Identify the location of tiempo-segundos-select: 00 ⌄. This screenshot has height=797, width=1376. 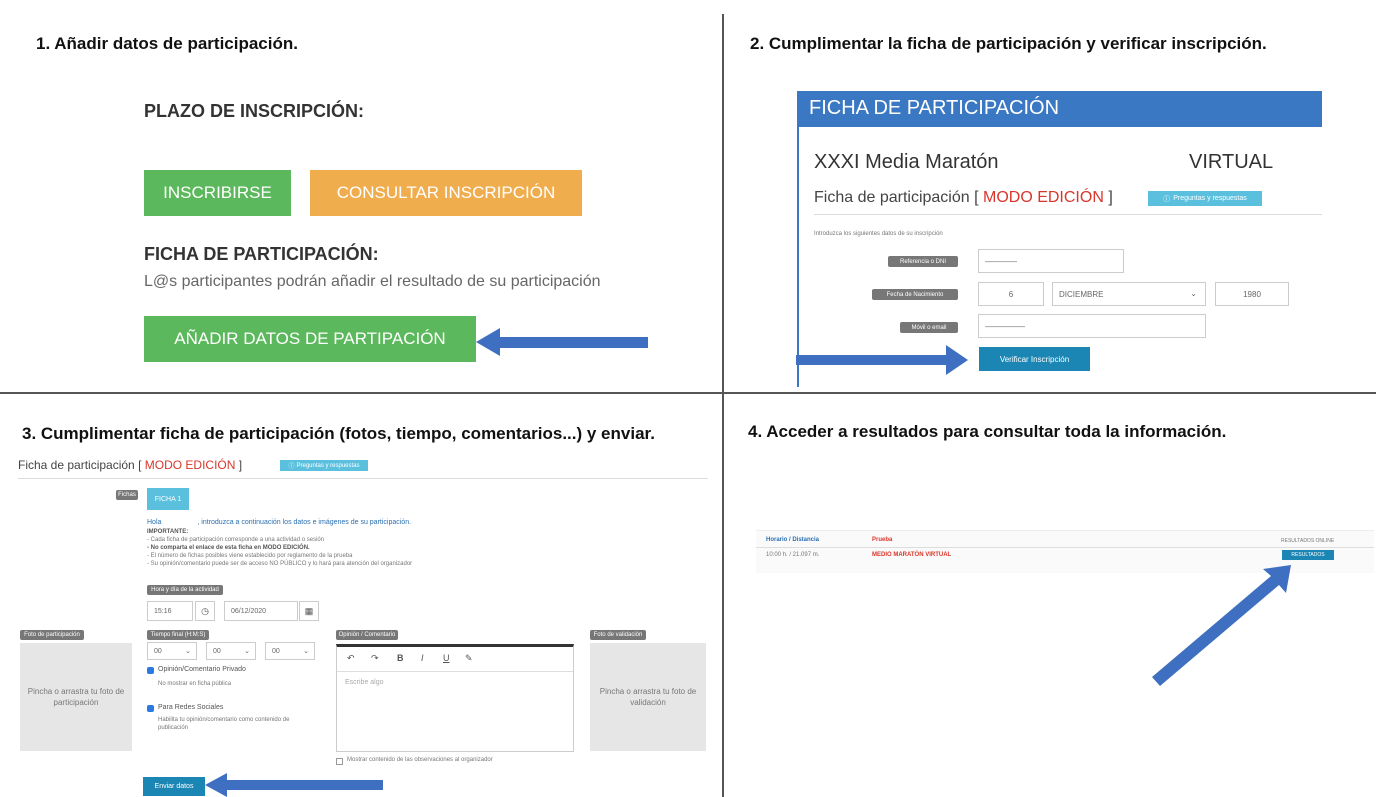
(290, 651).